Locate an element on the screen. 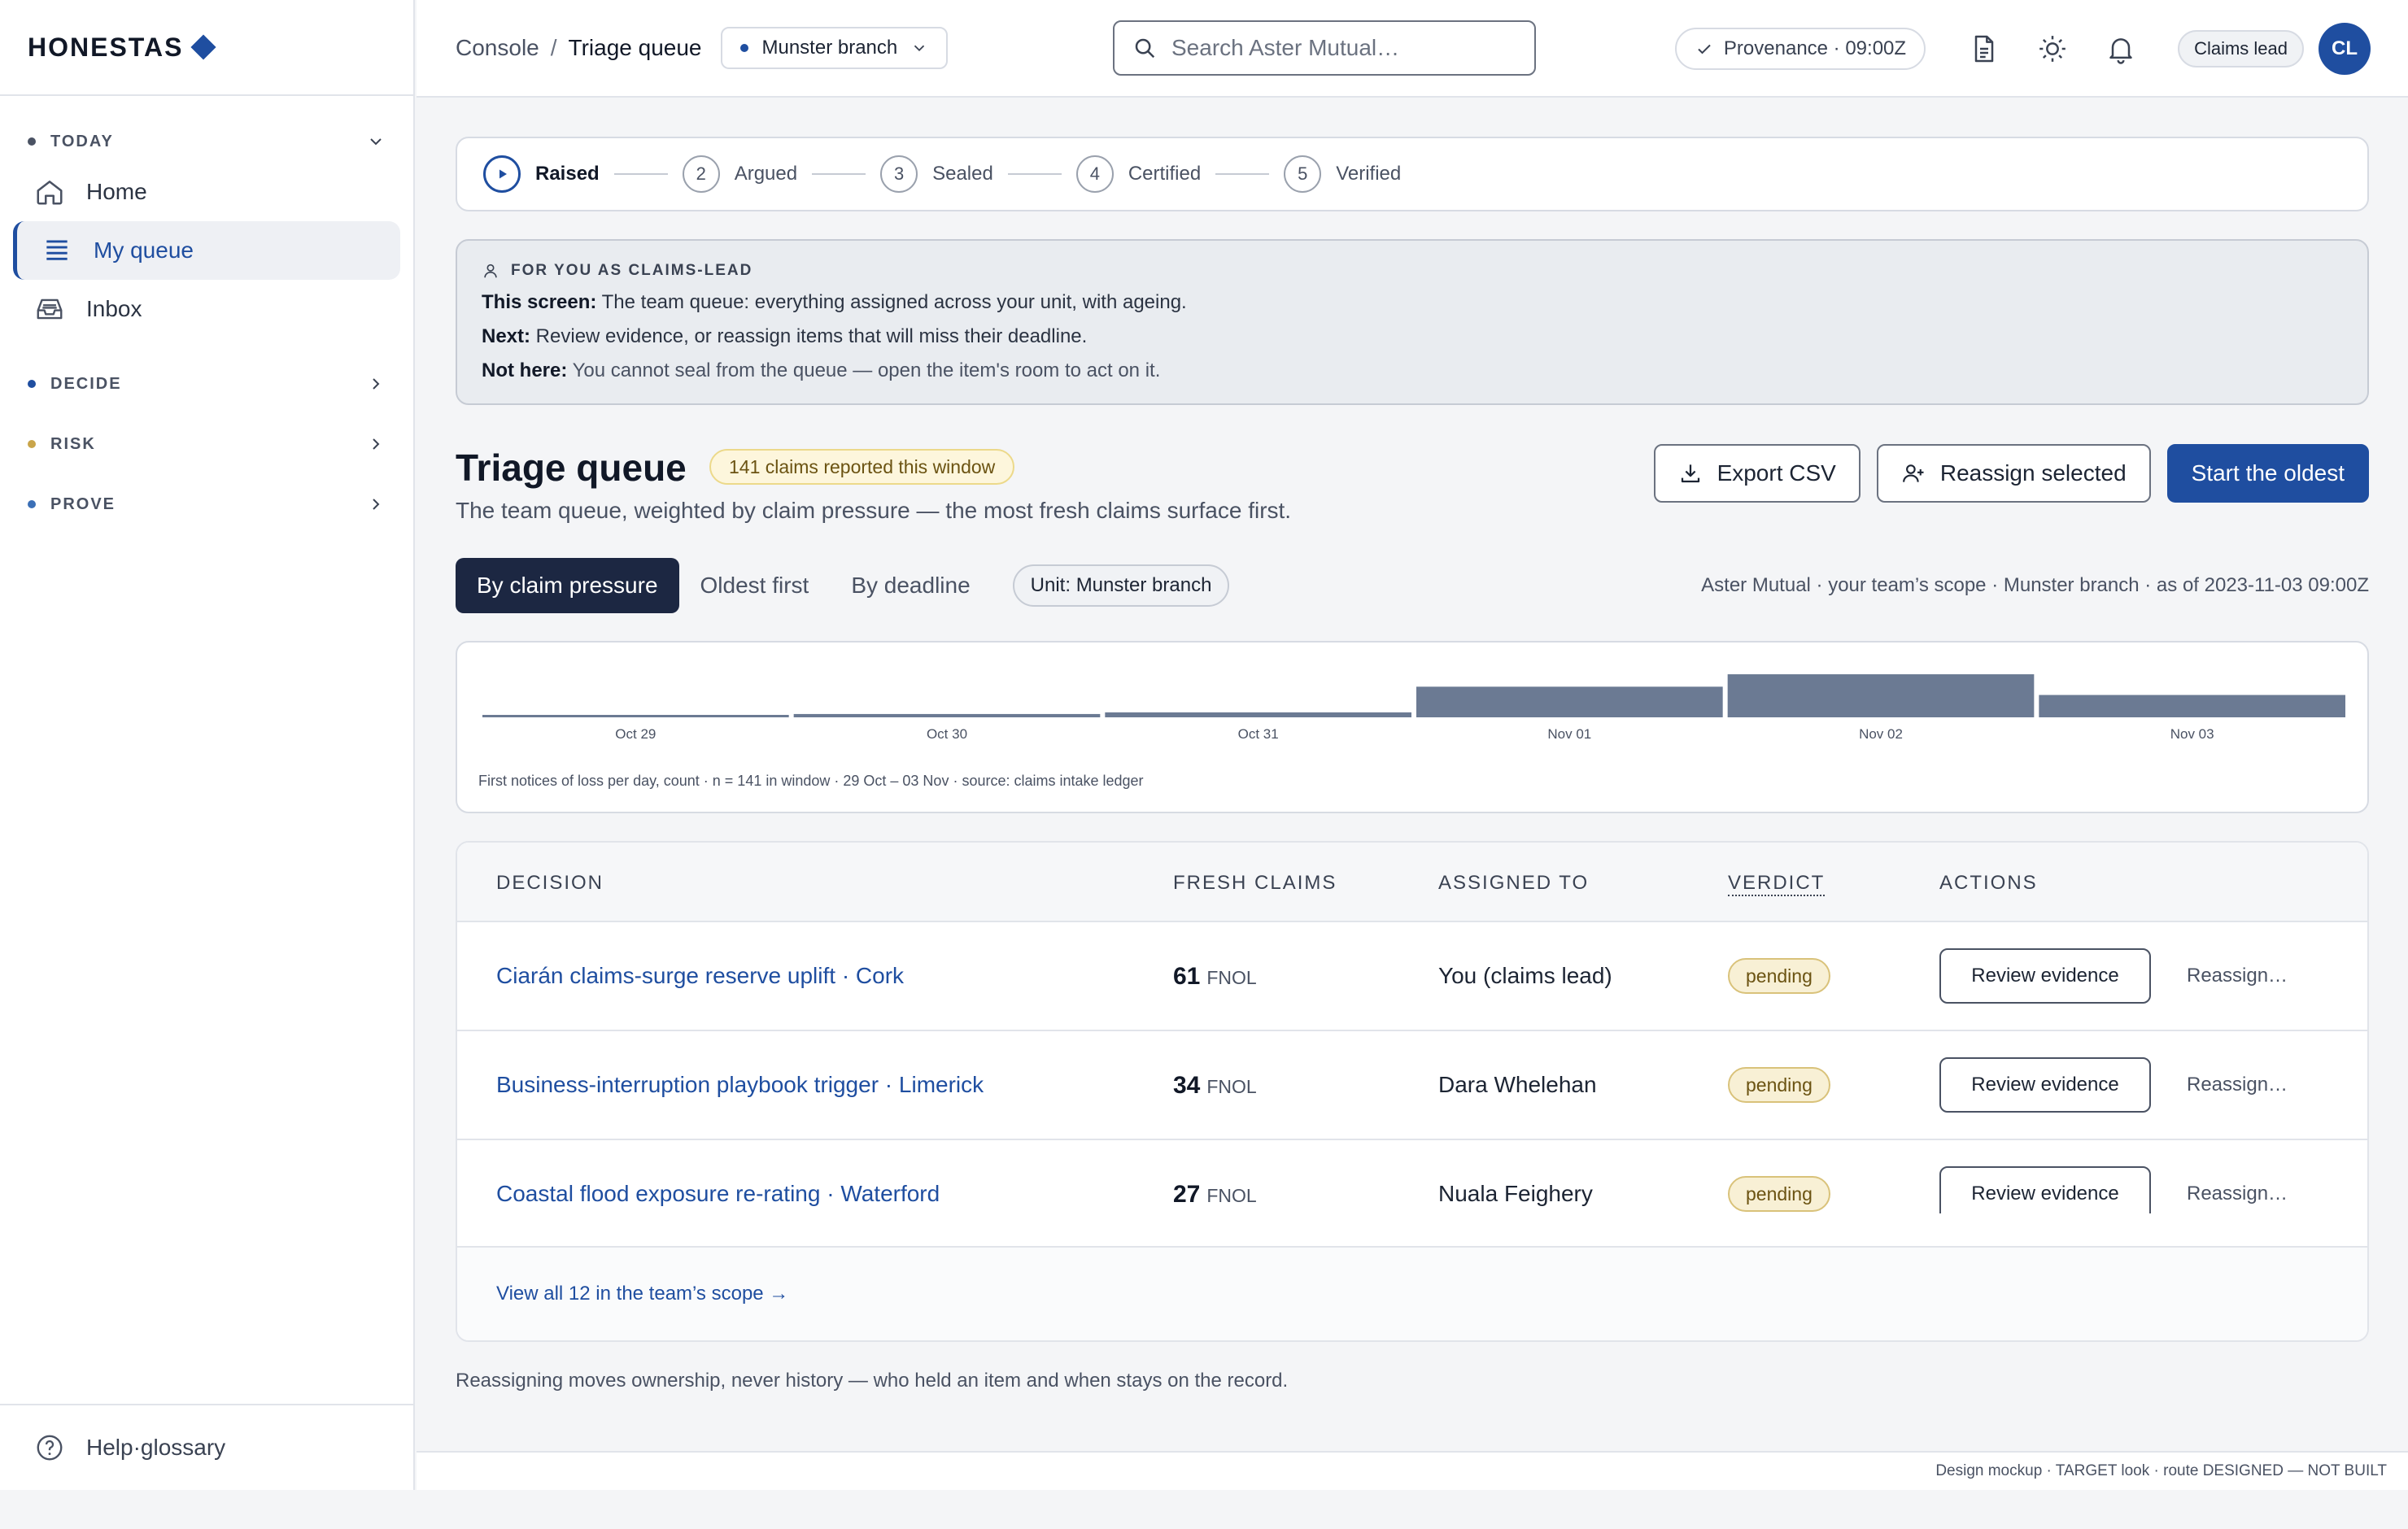 The image size is (2408, 1529). download-icon is located at coordinates (1690, 473).